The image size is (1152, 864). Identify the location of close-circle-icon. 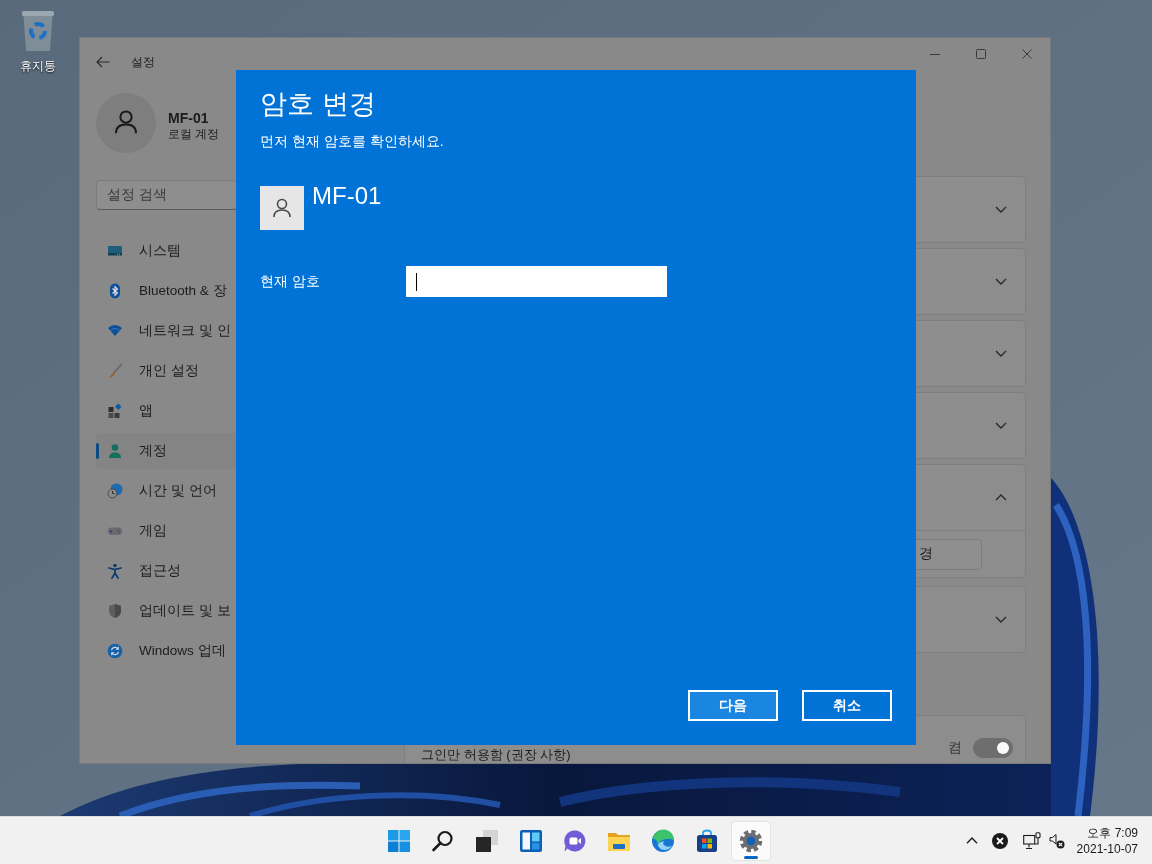
(999, 840).